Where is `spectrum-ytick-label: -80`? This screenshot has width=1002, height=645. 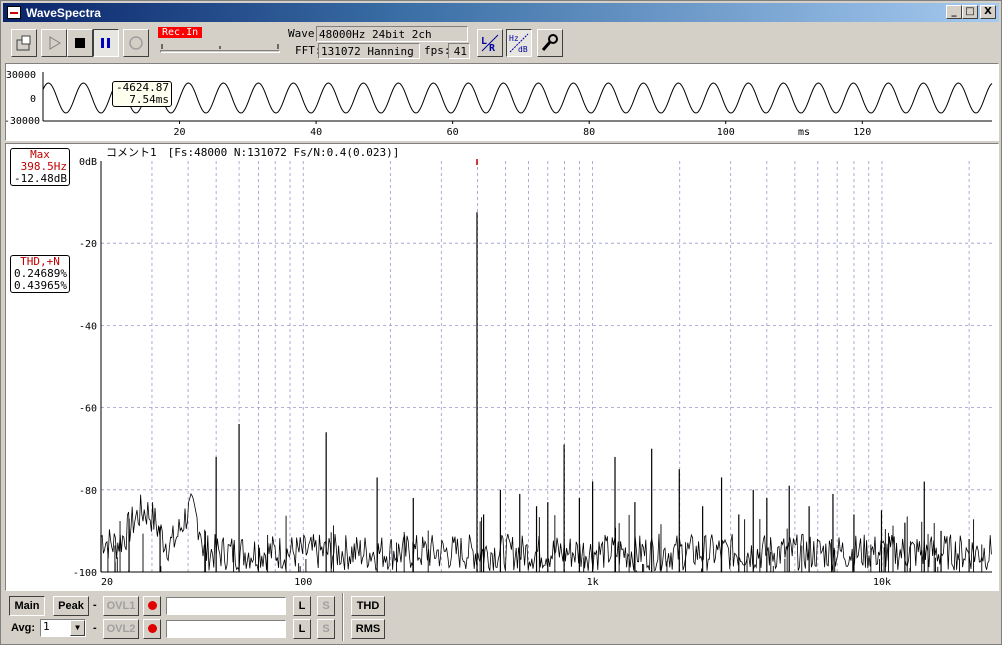 spectrum-ytick-label: -80 is located at coordinates (88, 491).